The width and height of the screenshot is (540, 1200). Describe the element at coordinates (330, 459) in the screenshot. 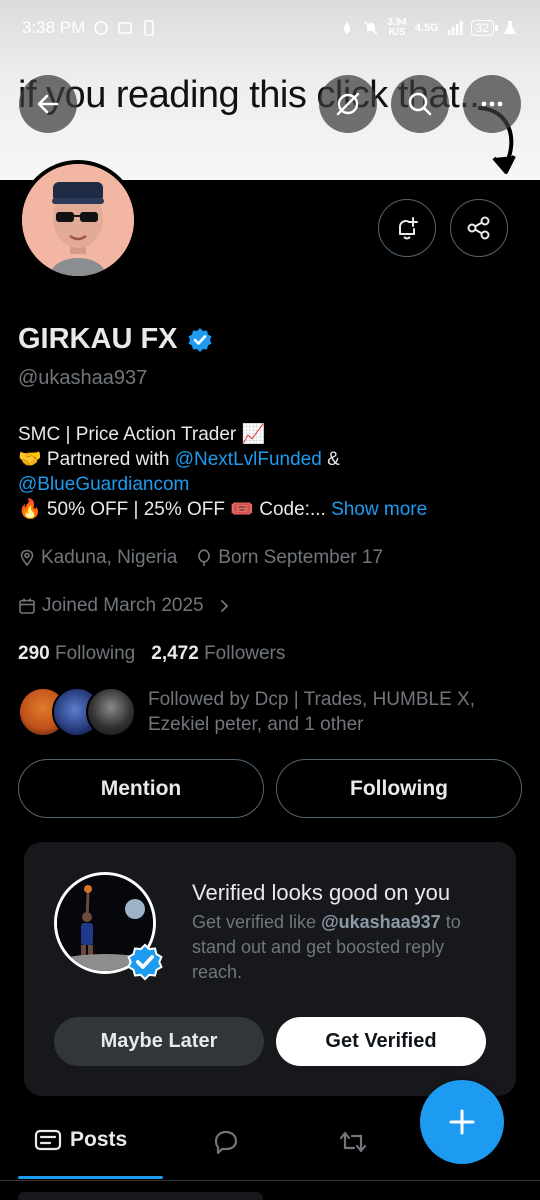

I see `bio-ampersand: &` at that location.